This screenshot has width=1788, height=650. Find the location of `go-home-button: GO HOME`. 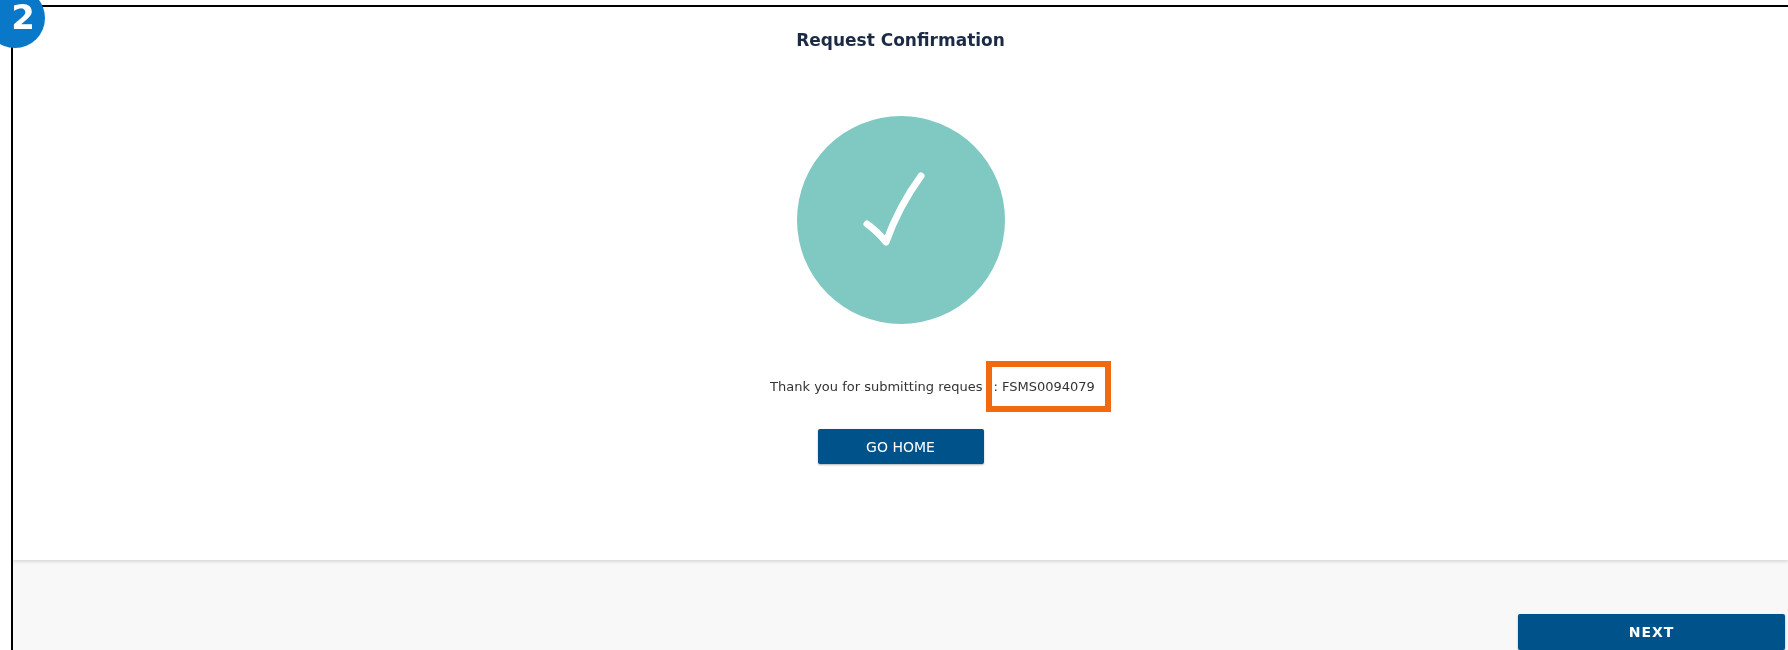

go-home-button: GO HOME is located at coordinates (900, 446).